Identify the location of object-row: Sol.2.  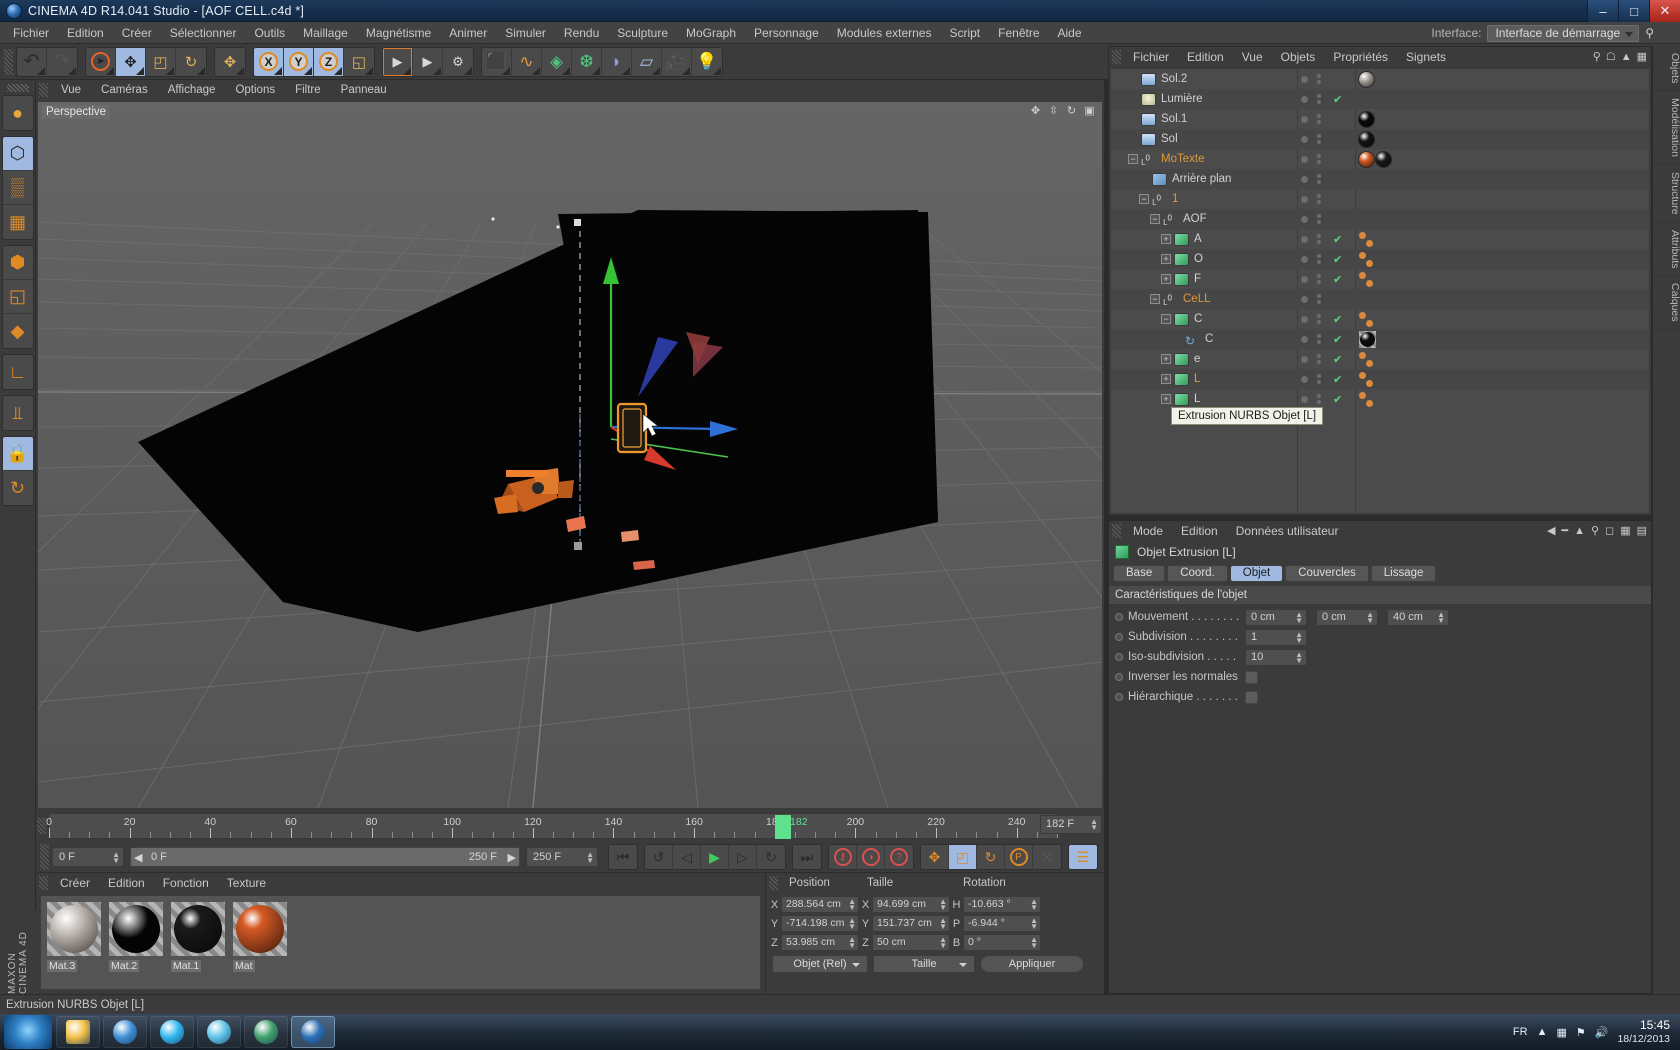
(1380, 79).